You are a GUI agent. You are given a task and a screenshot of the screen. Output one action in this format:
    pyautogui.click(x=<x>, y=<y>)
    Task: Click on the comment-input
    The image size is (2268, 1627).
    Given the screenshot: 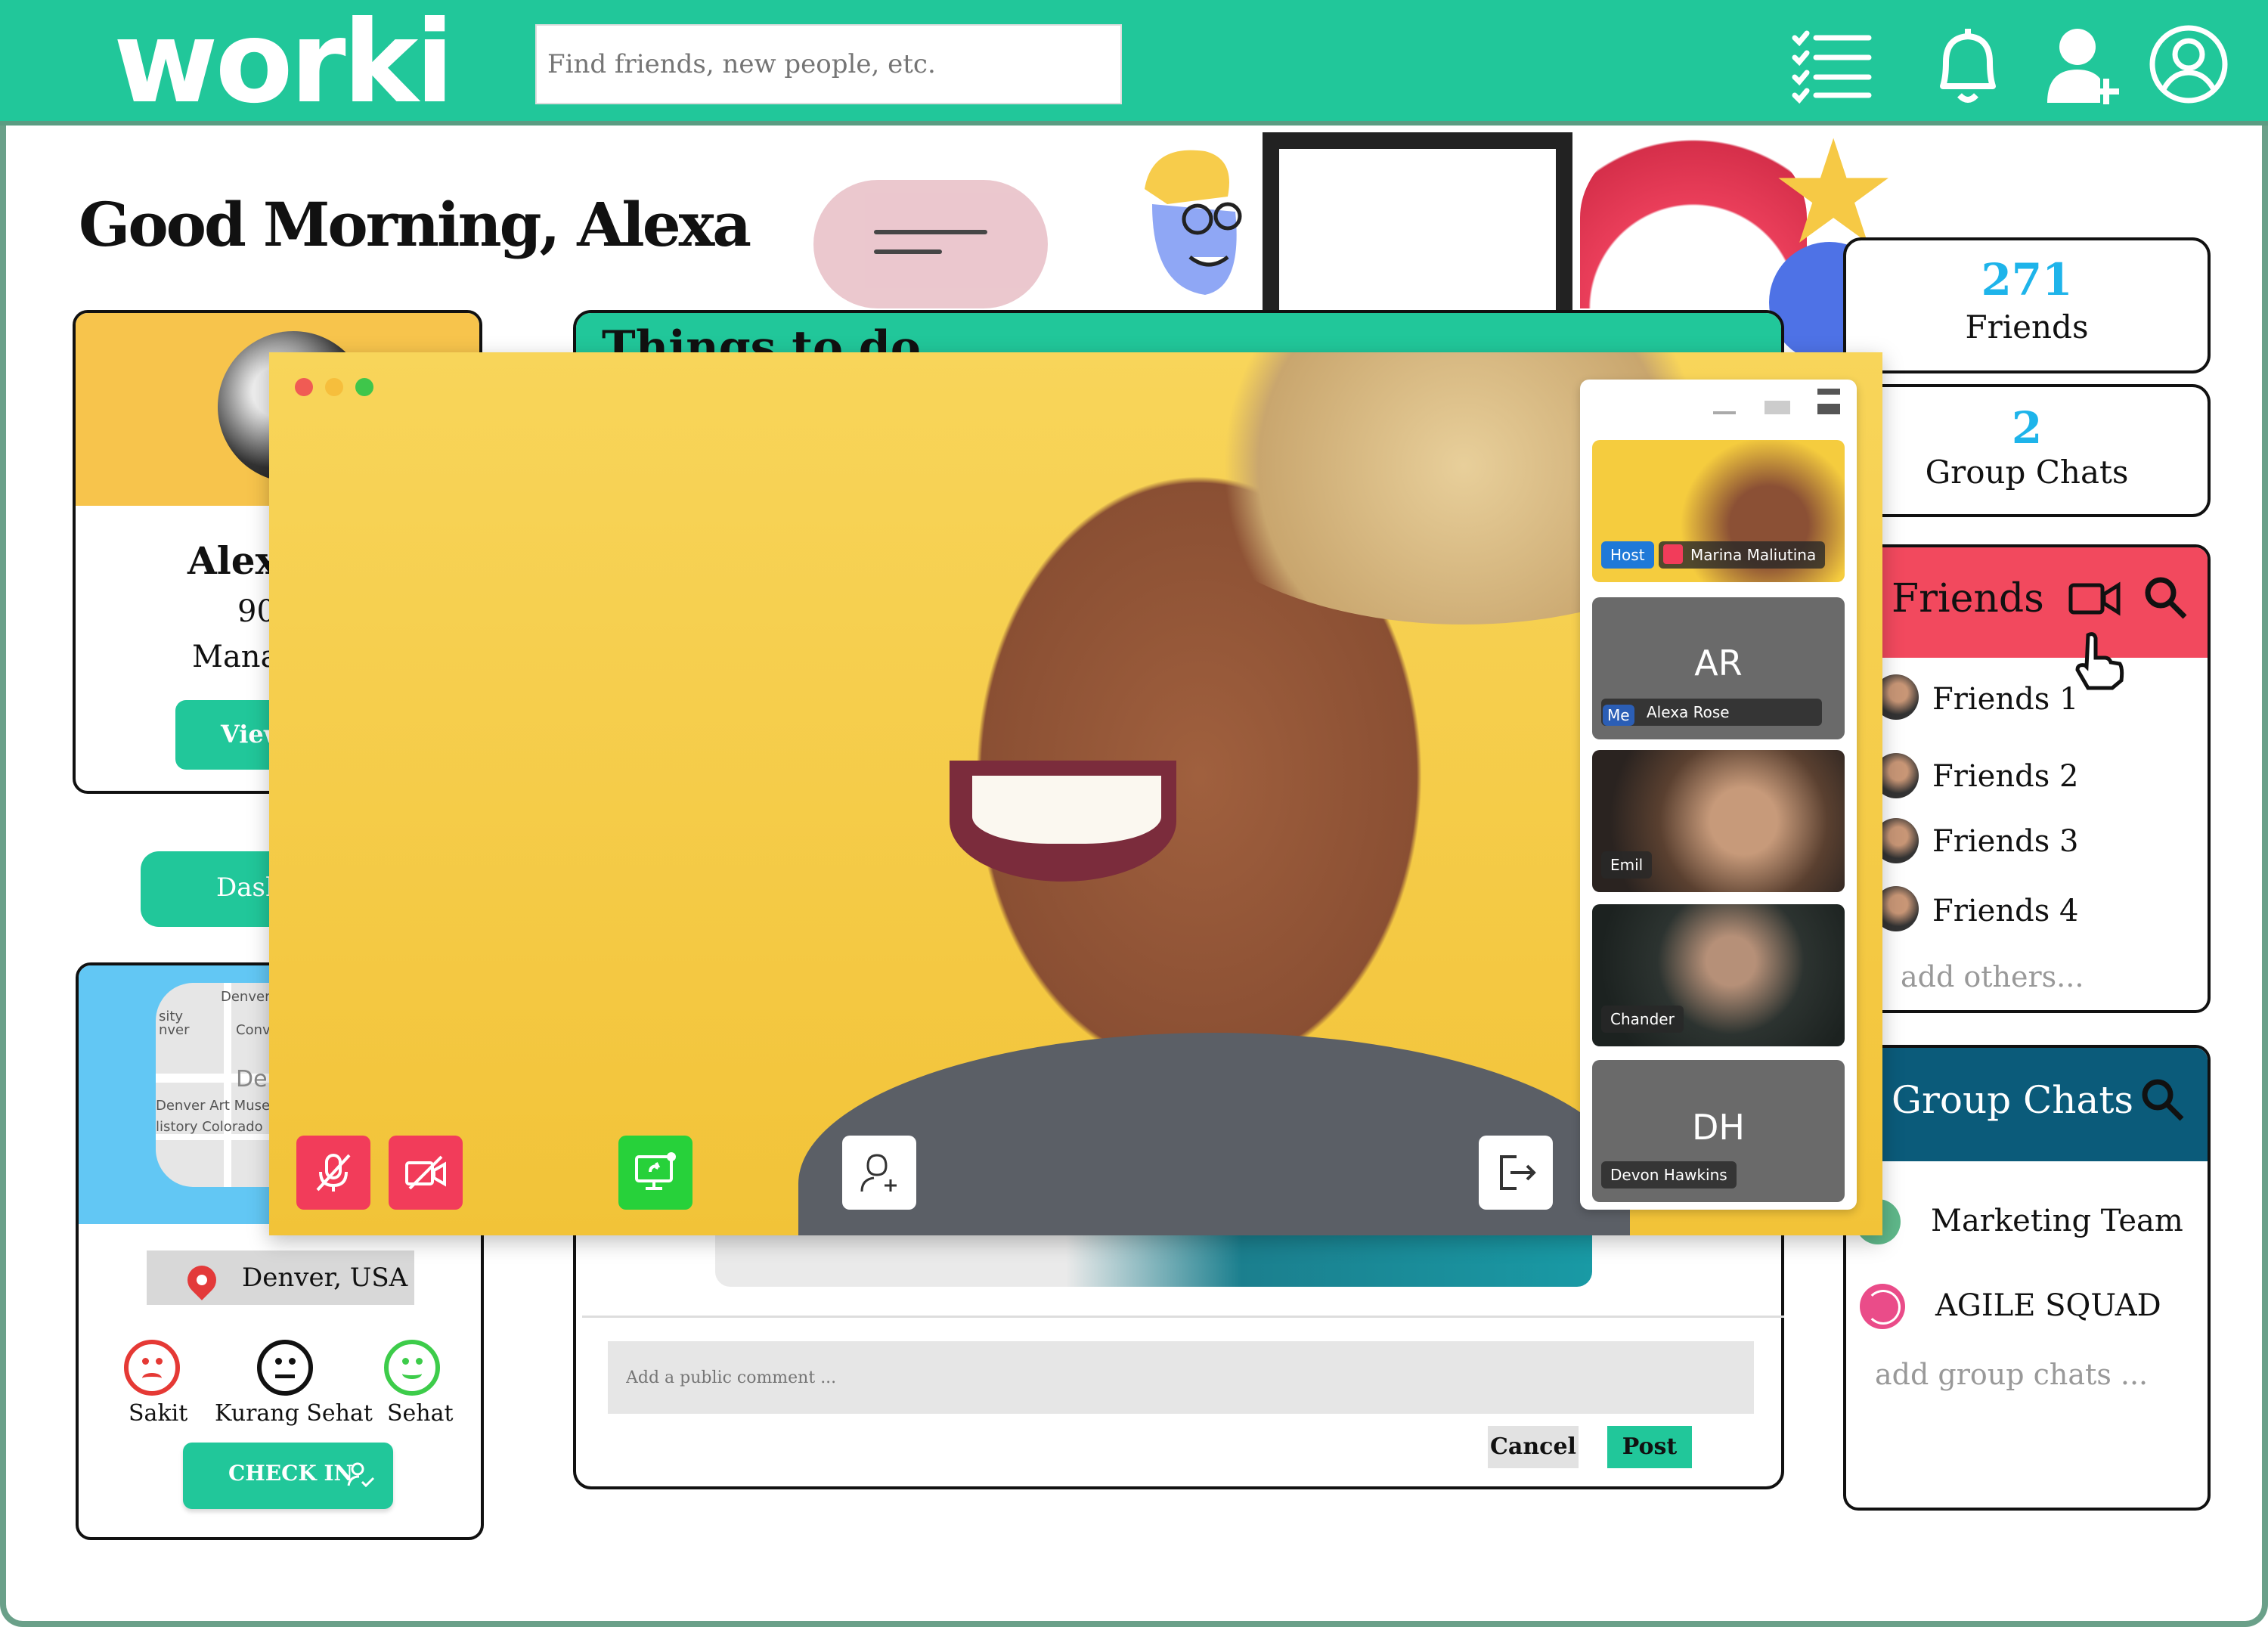 What is the action you would take?
    pyautogui.click(x=1181, y=1377)
    